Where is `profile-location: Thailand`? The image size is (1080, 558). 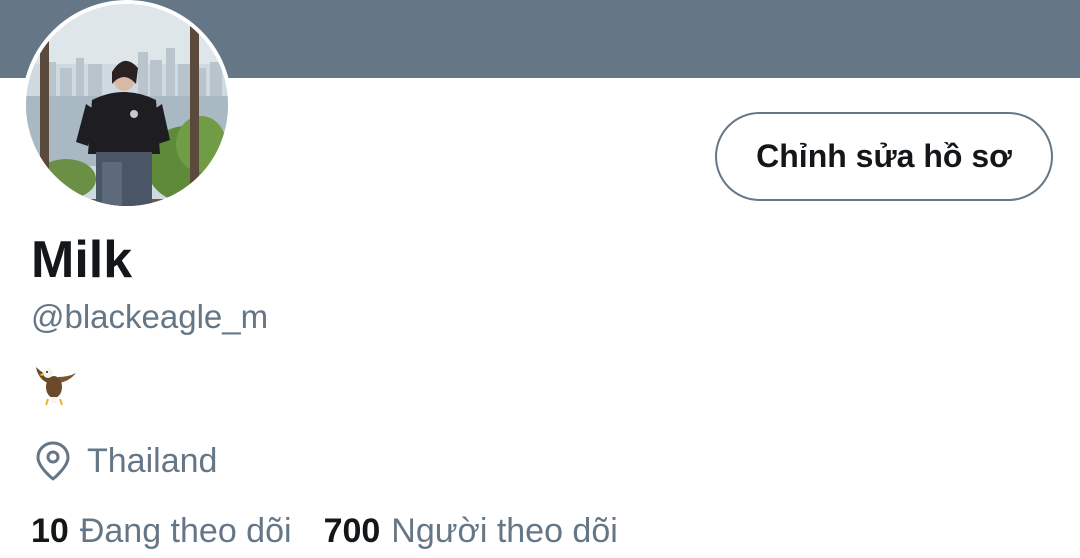
profile-location: Thailand is located at coordinates (125, 461).